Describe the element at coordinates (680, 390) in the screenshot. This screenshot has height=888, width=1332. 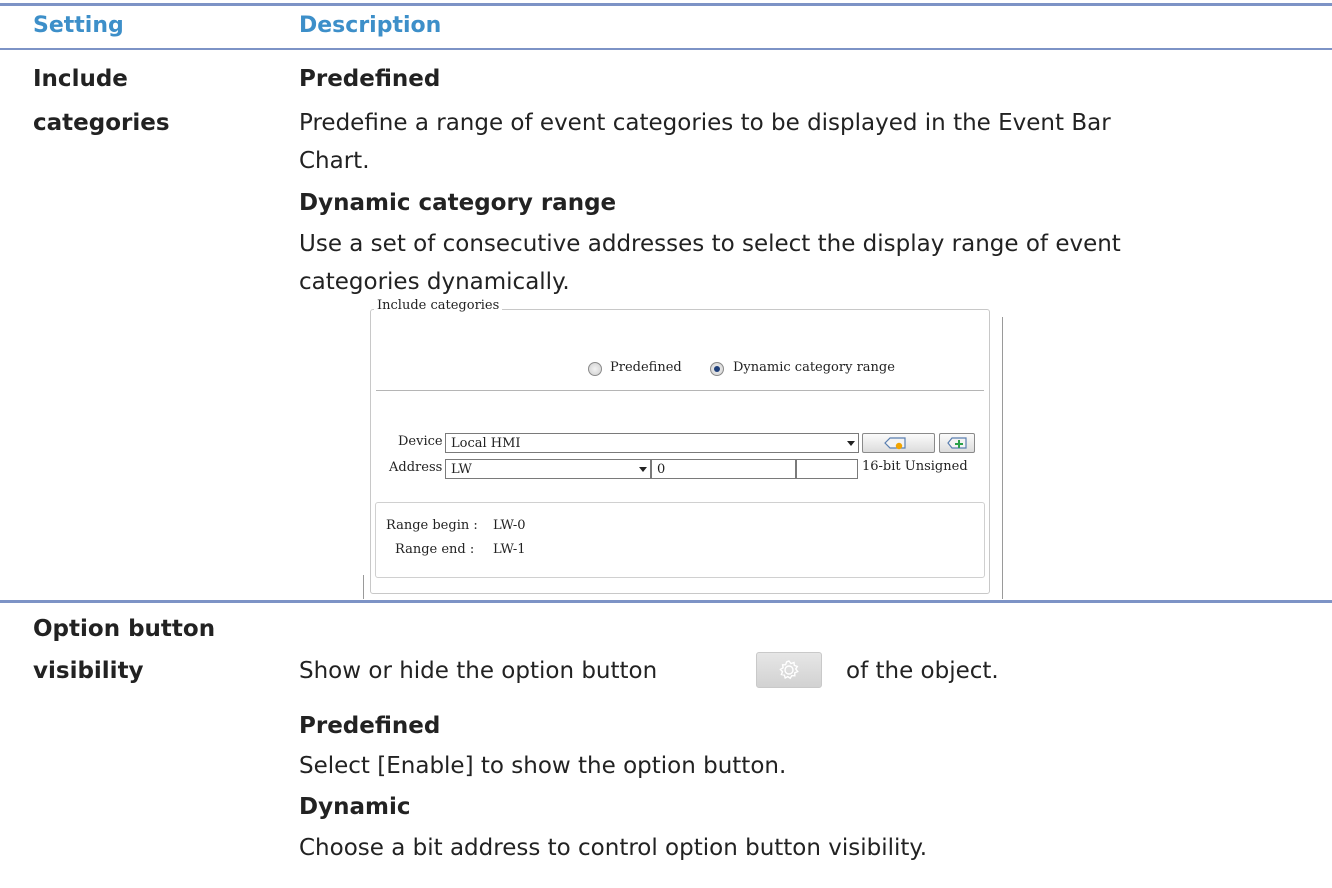
I see `group-divider` at that location.